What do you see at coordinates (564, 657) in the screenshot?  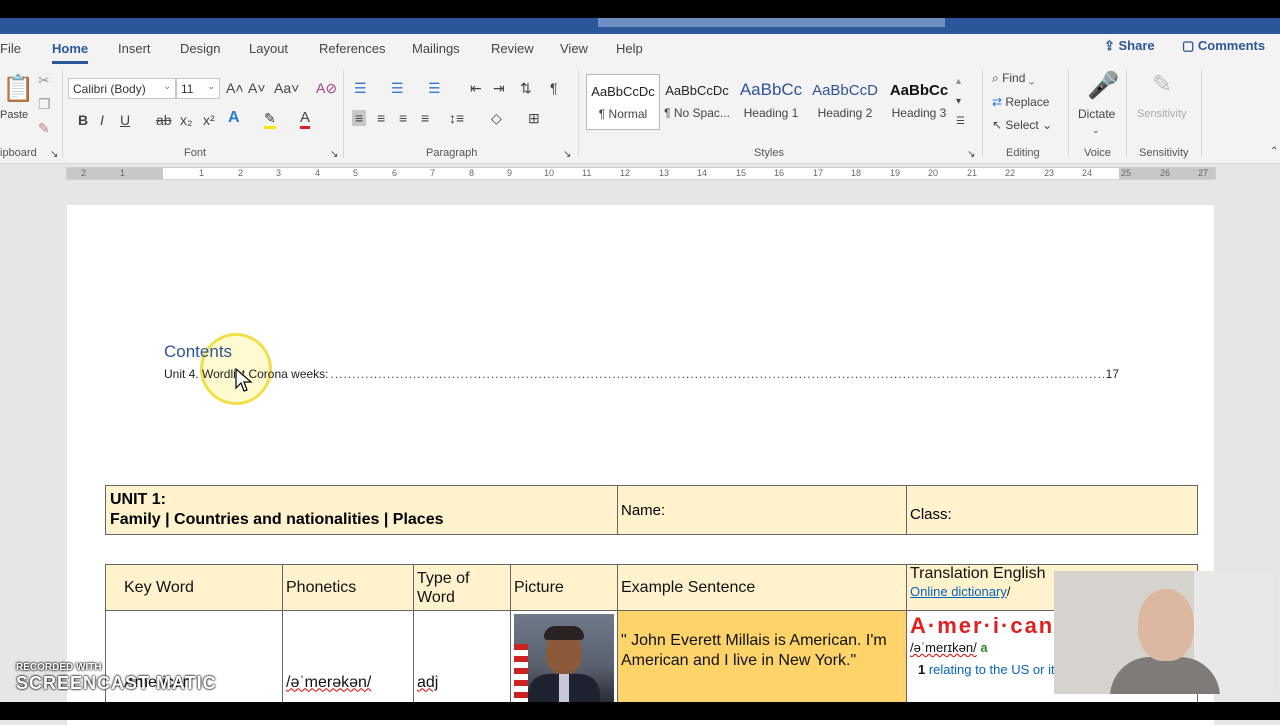 I see `cell-picture` at bounding box center [564, 657].